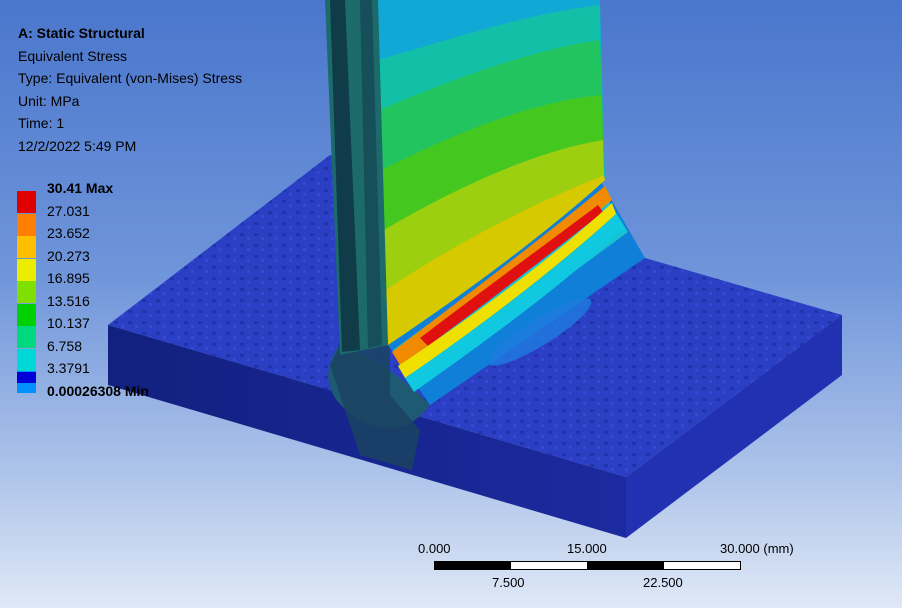  What do you see at coordinates (117, 196) in the screenshot?
I see `legend-row: 30.41 Max` at bounding box center [117, 196].